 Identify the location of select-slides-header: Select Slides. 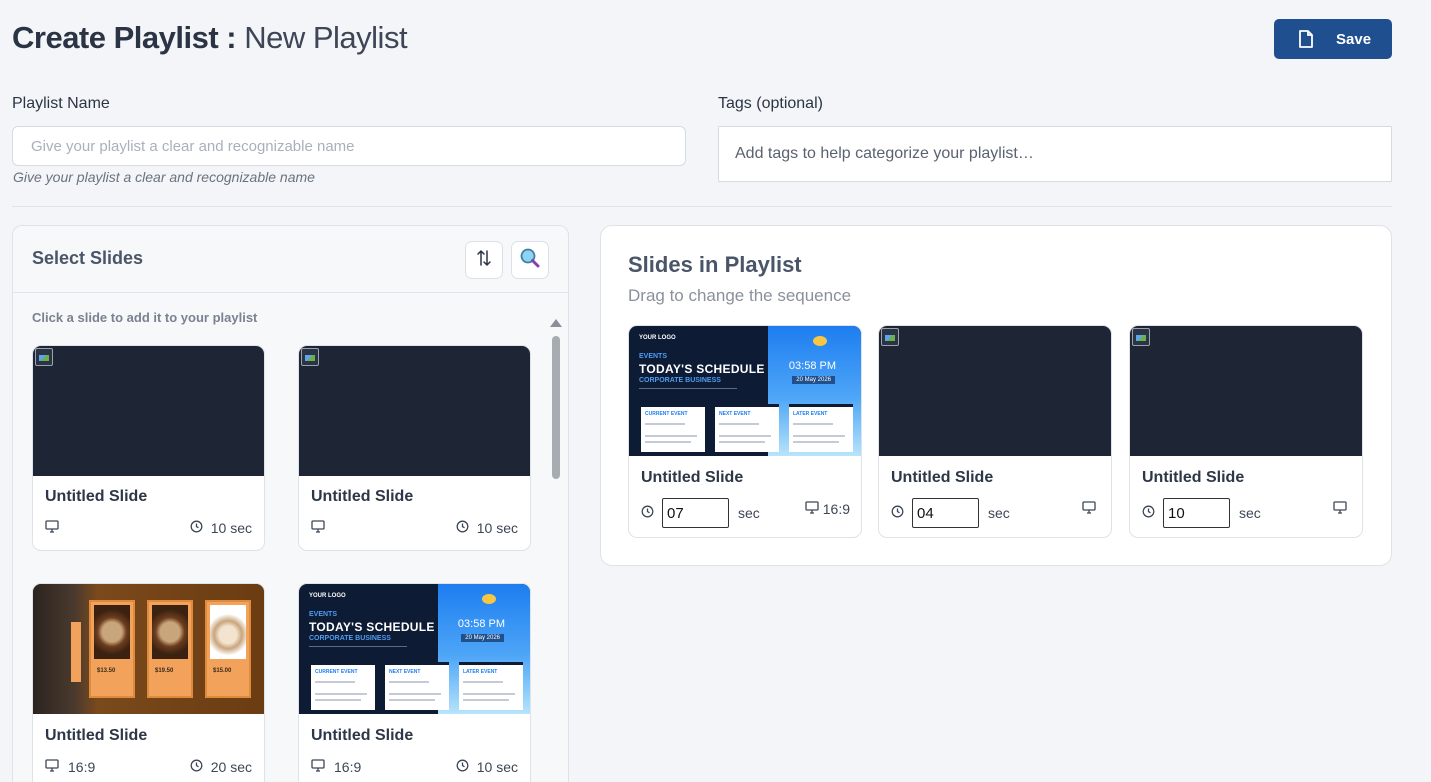
(290, 259).